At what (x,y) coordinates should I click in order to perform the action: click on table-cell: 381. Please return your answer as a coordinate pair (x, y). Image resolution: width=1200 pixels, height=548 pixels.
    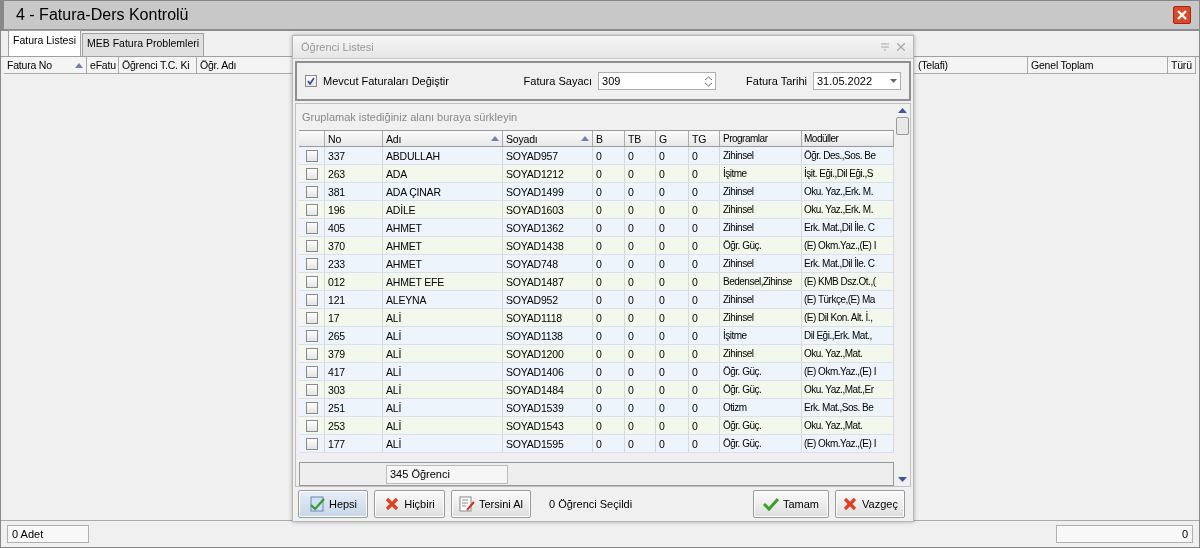
    Looking at the image, I should click on (354, 191).